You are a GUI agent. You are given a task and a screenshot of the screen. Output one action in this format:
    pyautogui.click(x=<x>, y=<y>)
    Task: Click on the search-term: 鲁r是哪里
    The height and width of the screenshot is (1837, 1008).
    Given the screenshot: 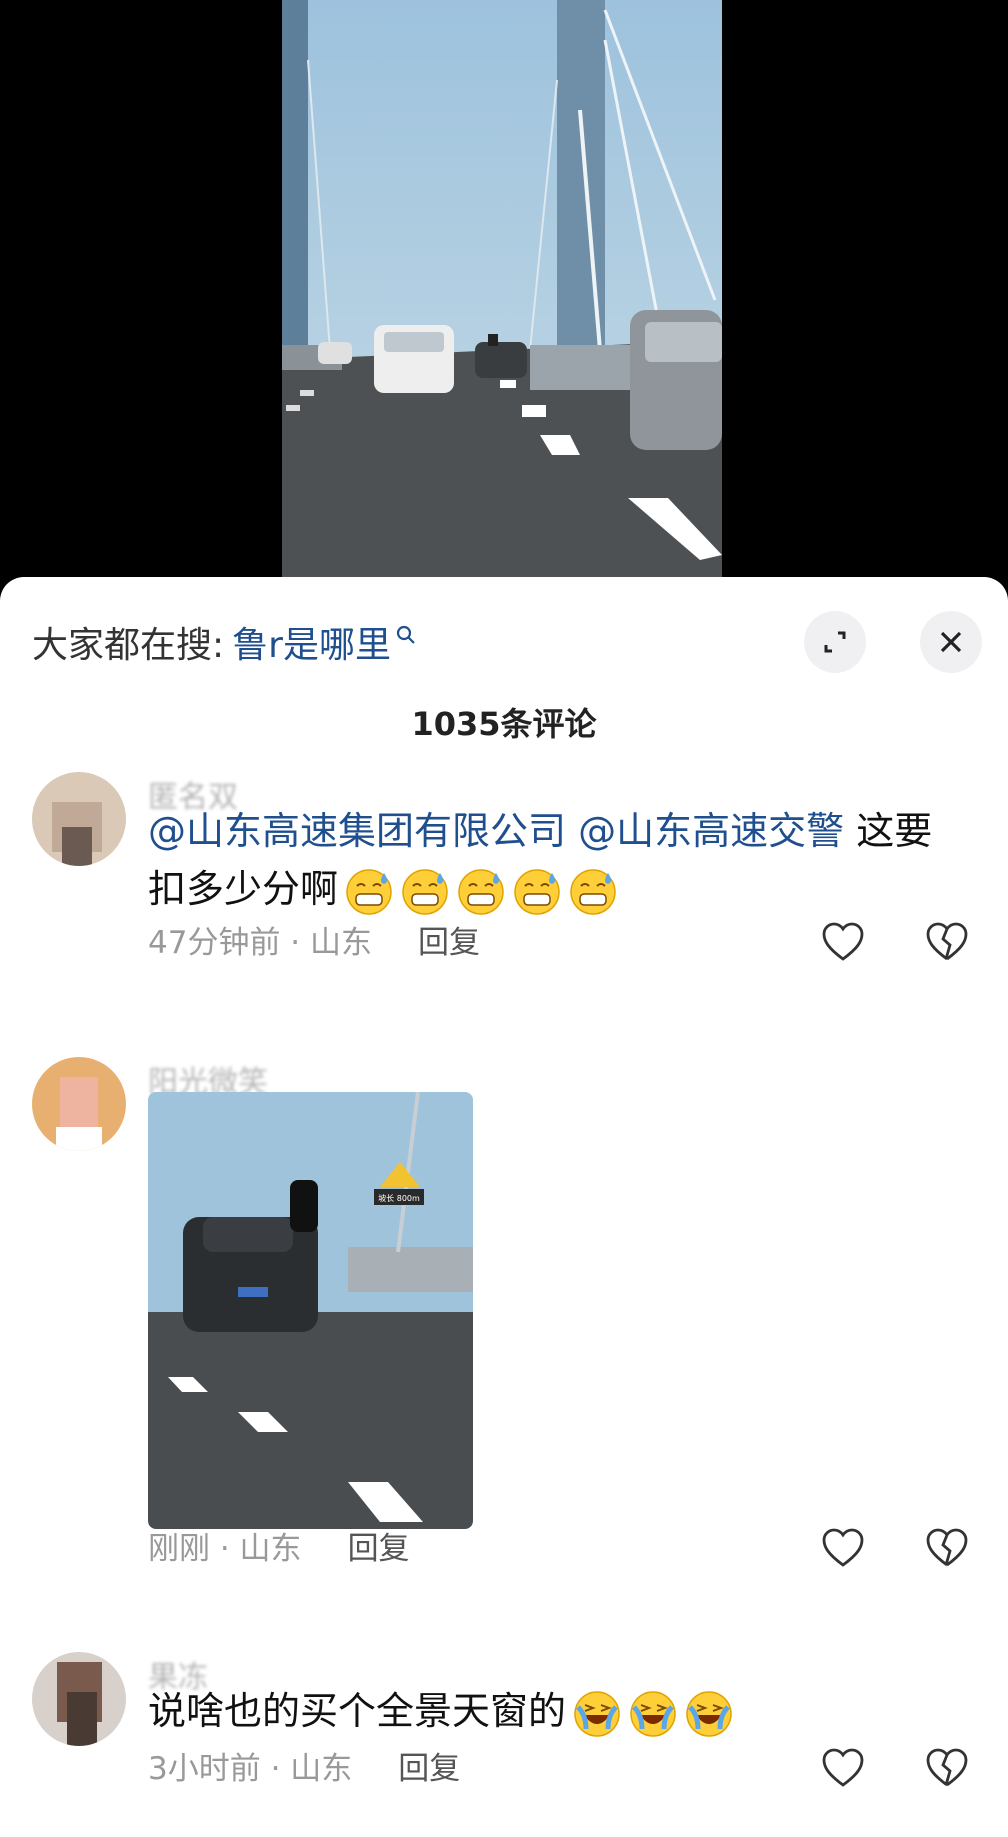 What is the action you would take?
    pyautogui.click(x=311, y=642)
    